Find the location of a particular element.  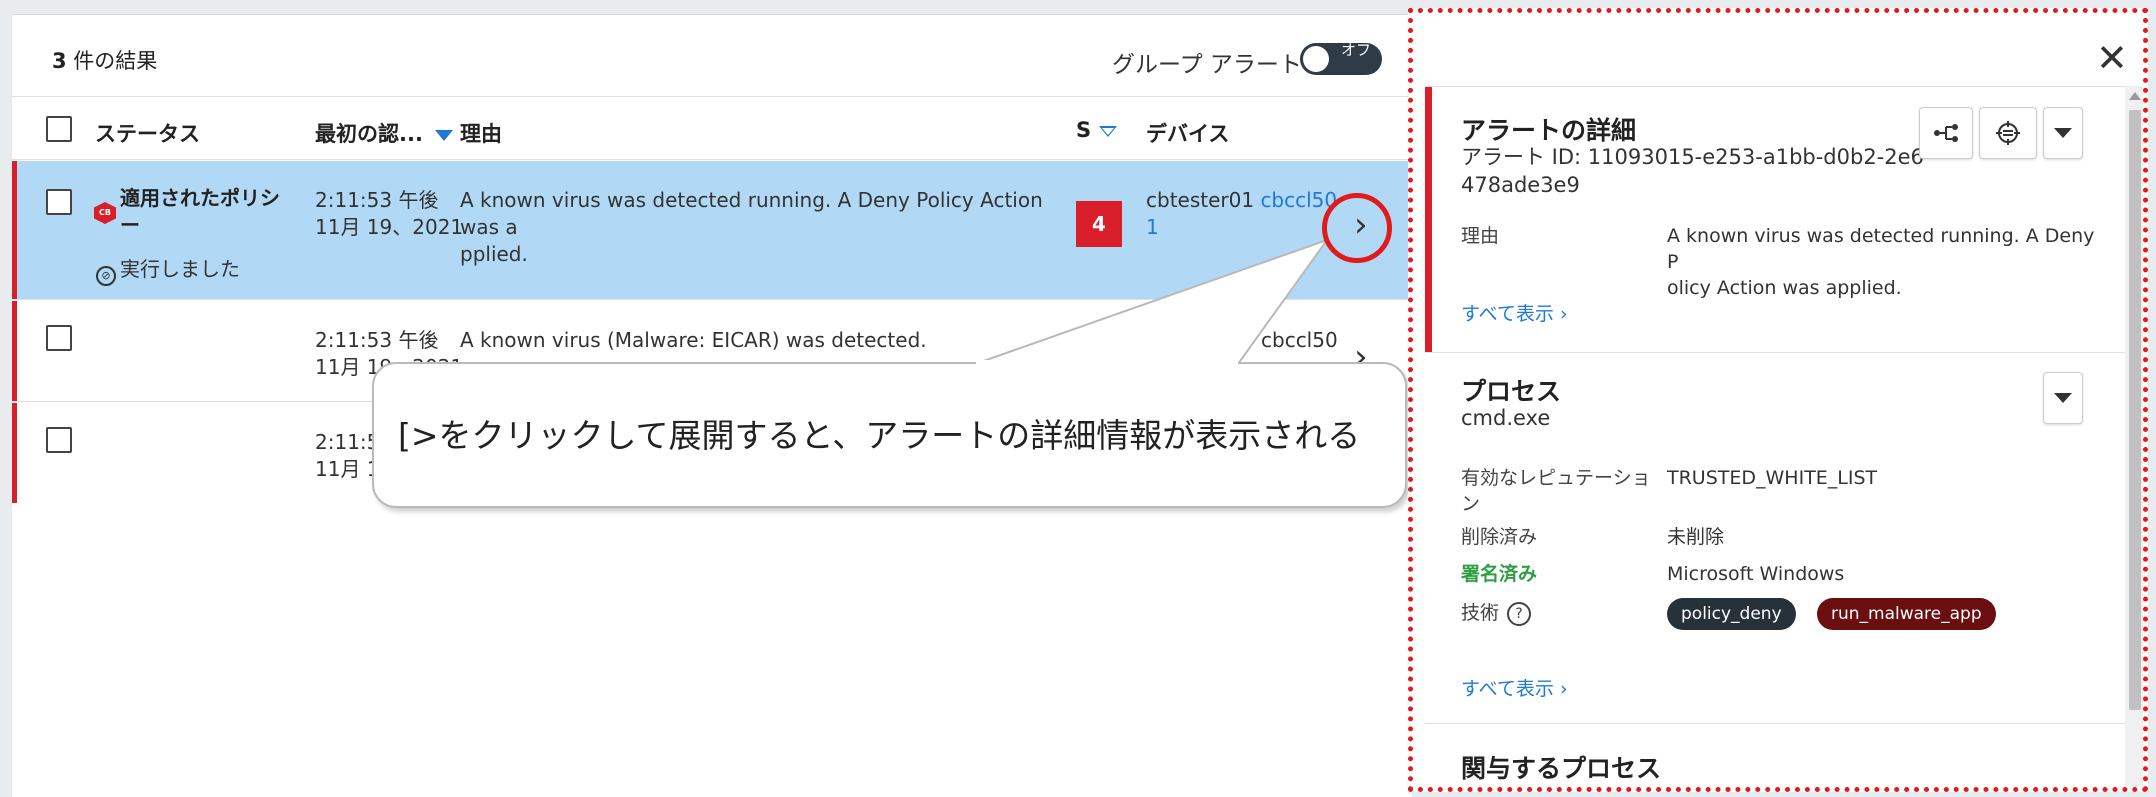

investigate-icon is located at coordinates (2008, 133).